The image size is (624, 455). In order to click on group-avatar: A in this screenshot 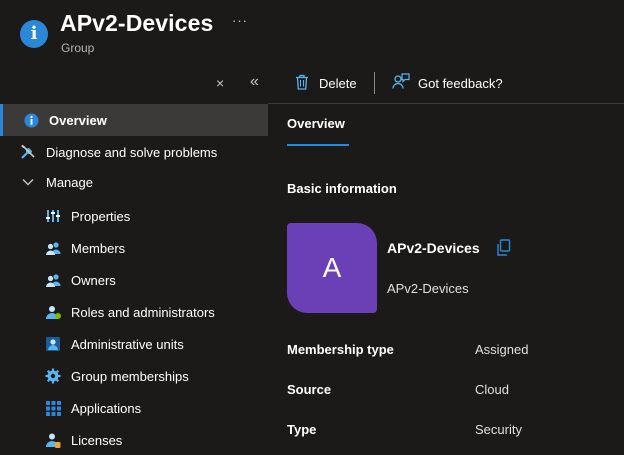, I will do `click(332, 268)`.